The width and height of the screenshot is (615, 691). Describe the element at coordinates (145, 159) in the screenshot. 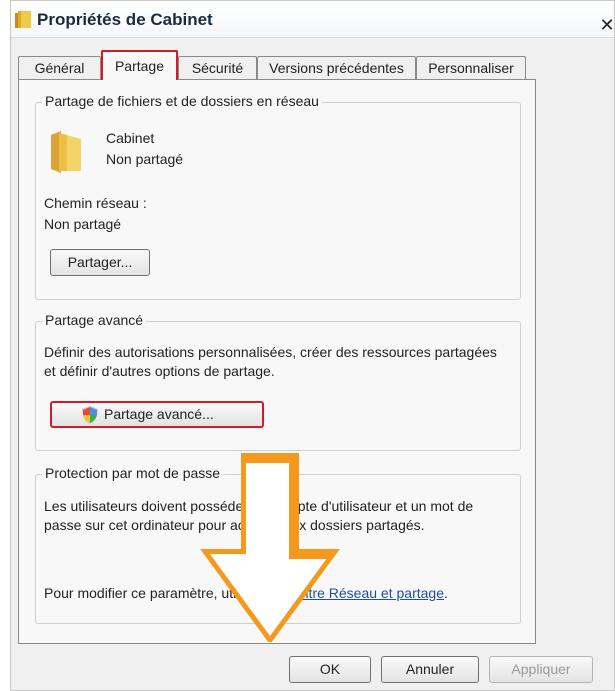

I see `folder-share-status: Non partagé` at that location.